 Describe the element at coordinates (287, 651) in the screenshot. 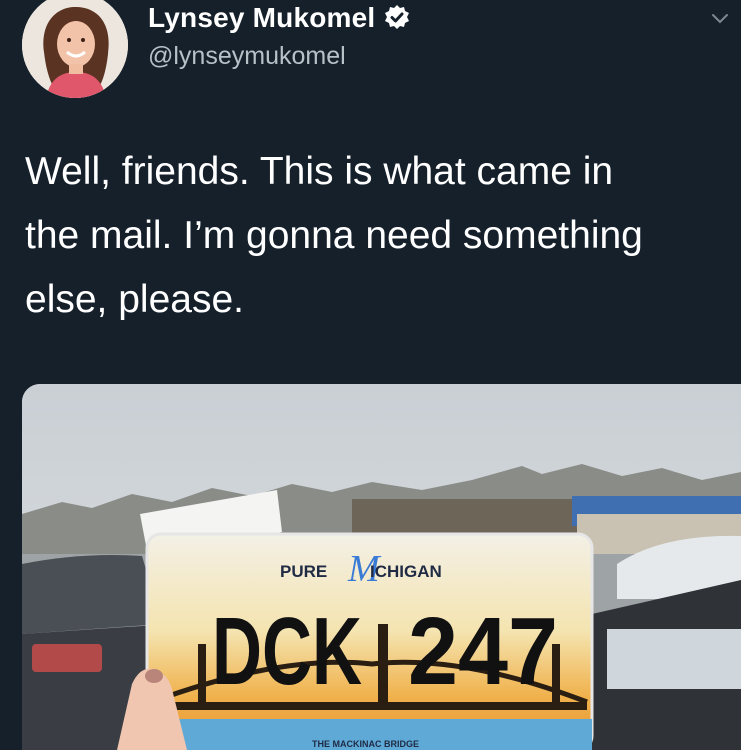

I see `plate-number-left: DCK` at that location.